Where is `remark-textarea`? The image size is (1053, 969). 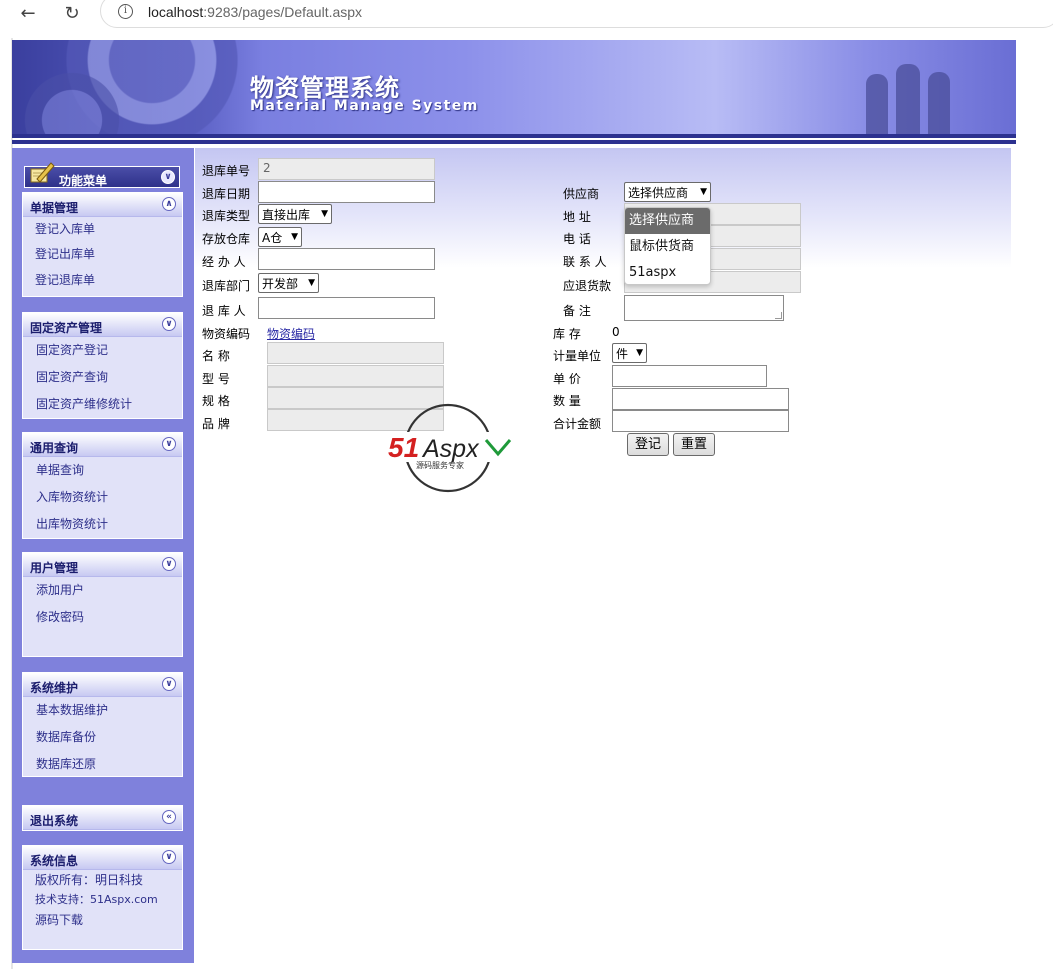
remark-textarea is located at coordinates (704, 308).